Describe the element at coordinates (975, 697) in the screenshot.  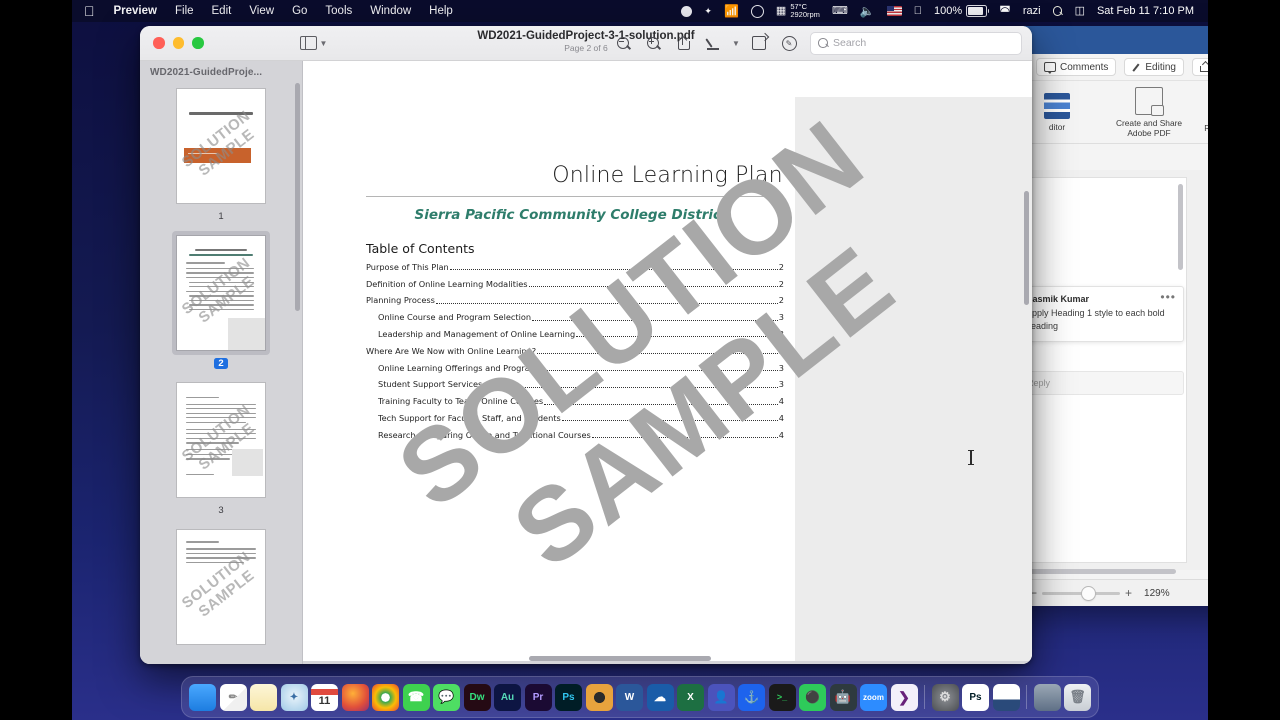
I see `dock-item-photoshop: Ps` at that location.